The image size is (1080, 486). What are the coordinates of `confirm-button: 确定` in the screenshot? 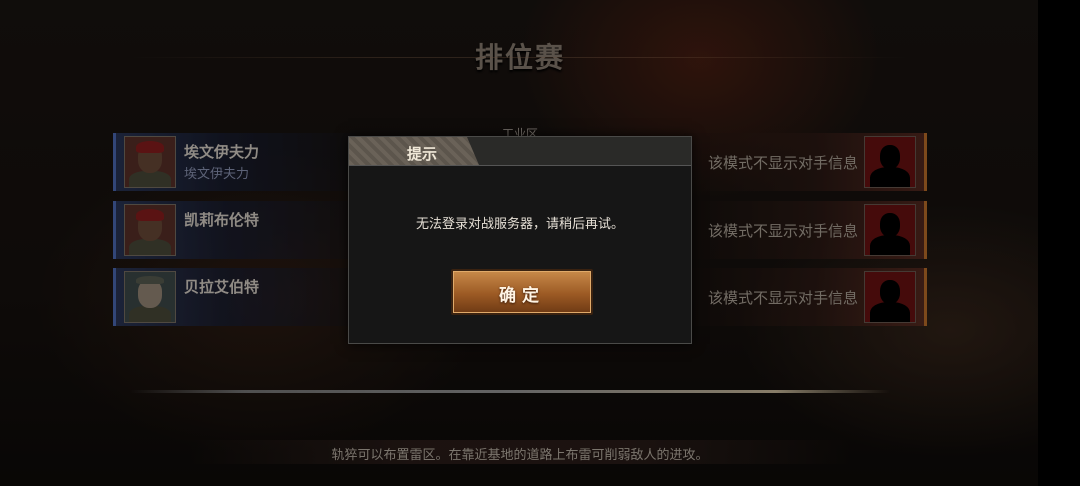 It's located at (522, 292).